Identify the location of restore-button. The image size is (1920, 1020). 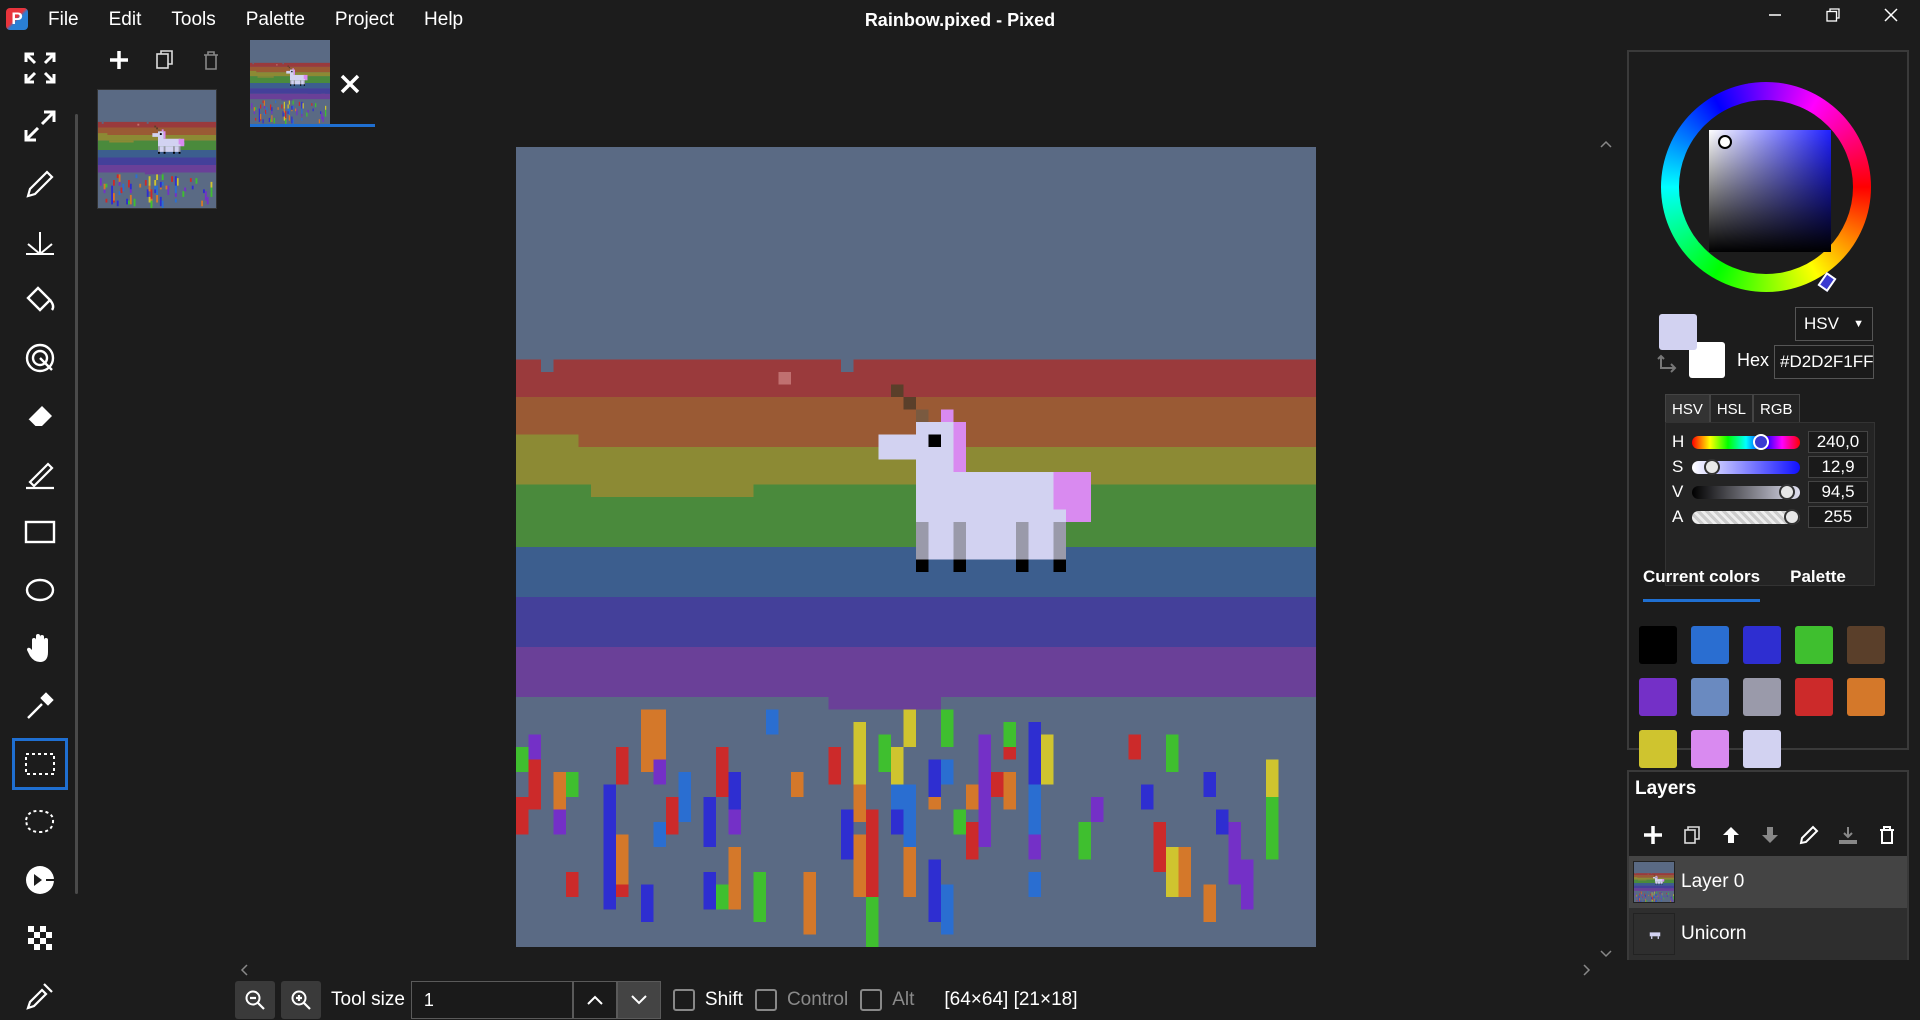
(1833, 15).